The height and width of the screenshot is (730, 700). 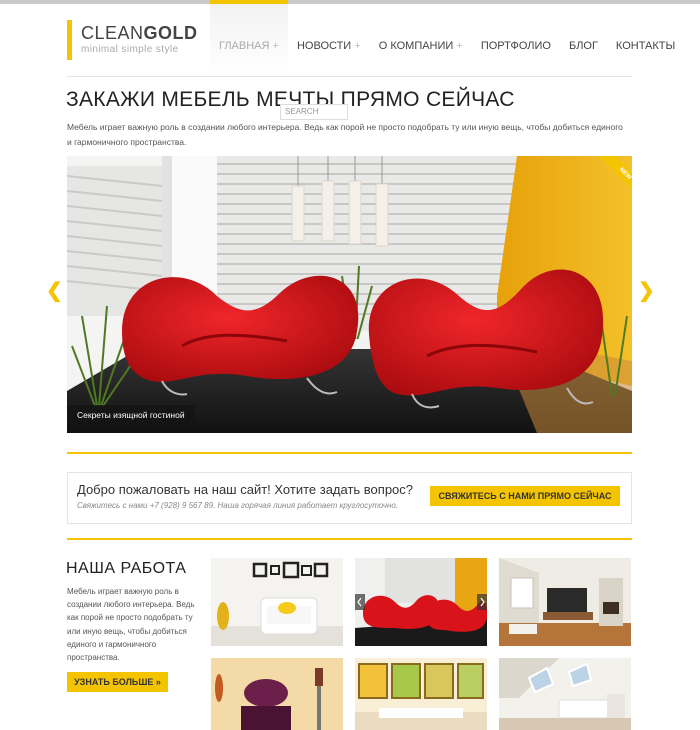 What do you see at coordinates (645, 46) in the screenshot?
I see `nav-label: КОНТАКТЫ` at bounding box center [645, 46].